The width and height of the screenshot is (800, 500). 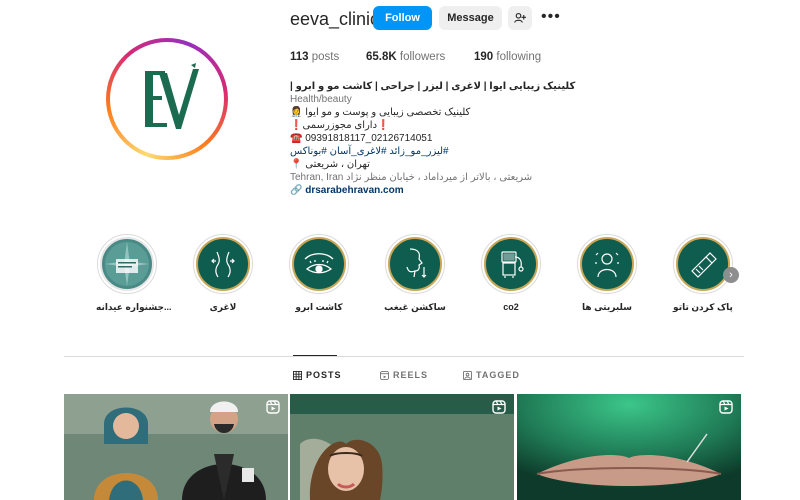 What do you see at coordinates (330, 164) in the screenshot?
I see `bio-location: تهران ، شریعتی 📍` at bounding box center [330, 164].